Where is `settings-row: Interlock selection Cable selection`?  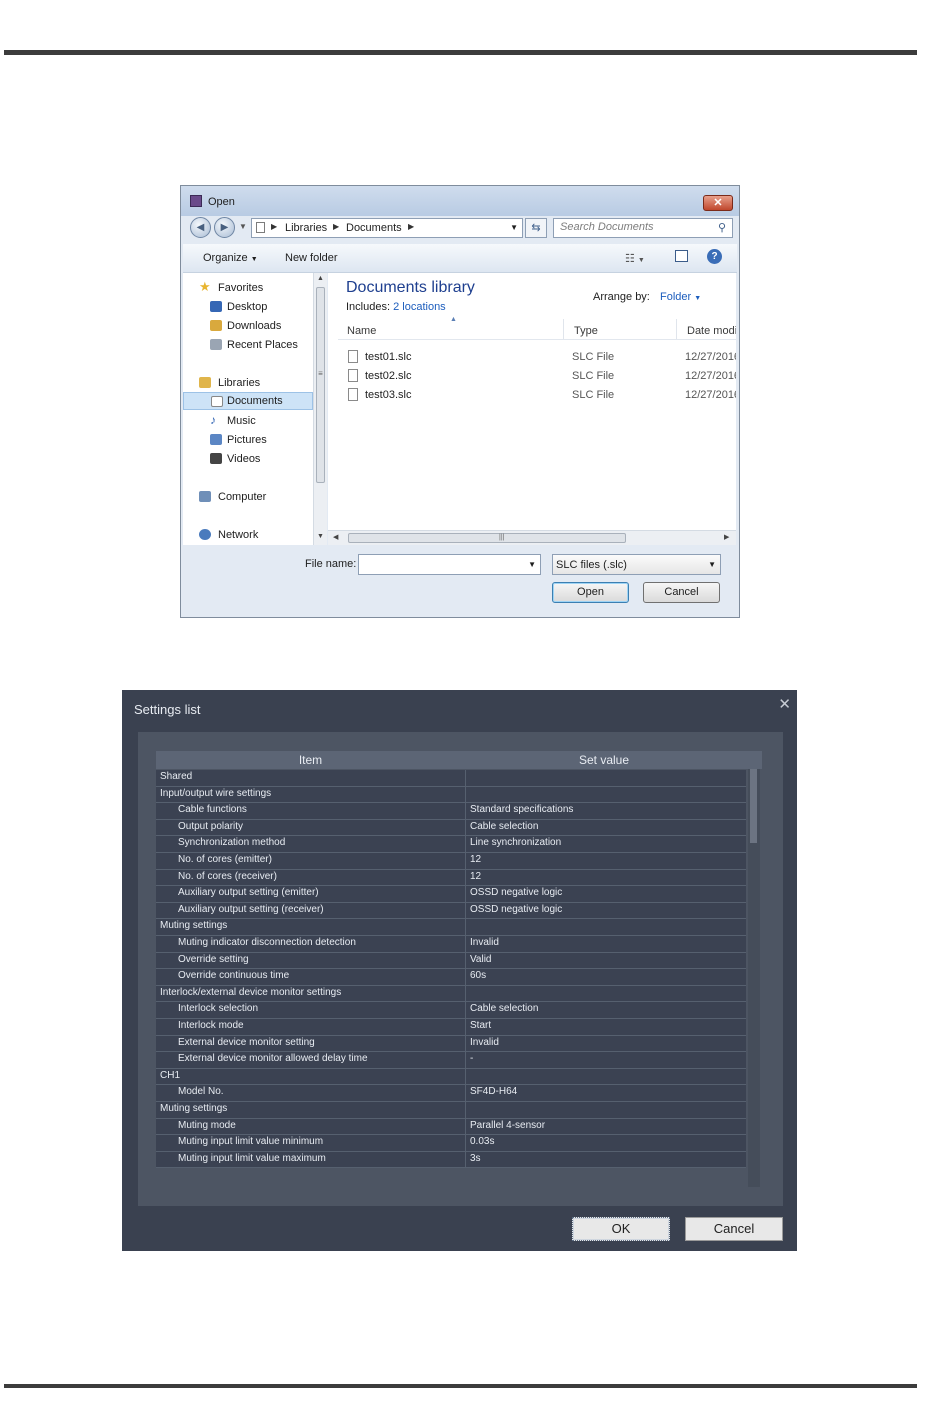
settings-row: Interlock selection Cable selection is located at coordinates (451, 1010).